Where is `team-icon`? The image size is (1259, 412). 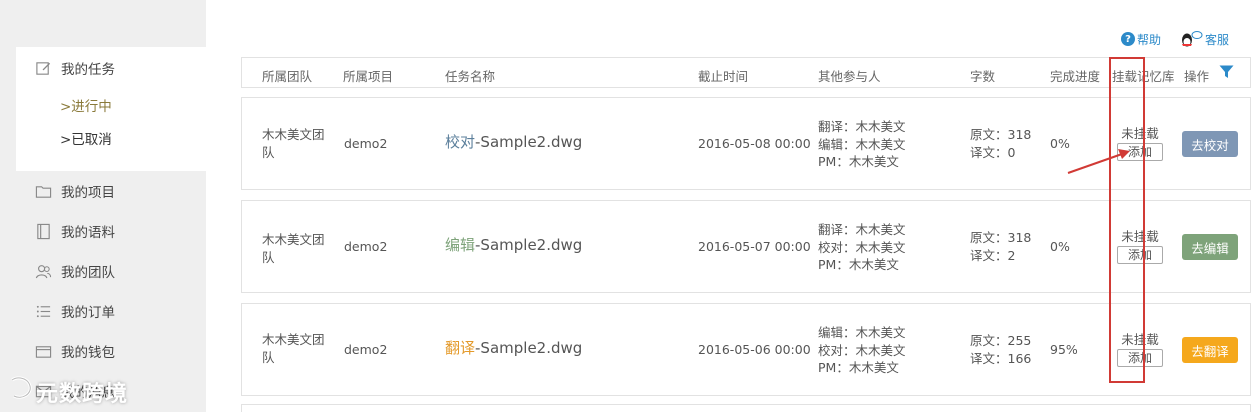 team-icon is located at coordinates (43, 271).